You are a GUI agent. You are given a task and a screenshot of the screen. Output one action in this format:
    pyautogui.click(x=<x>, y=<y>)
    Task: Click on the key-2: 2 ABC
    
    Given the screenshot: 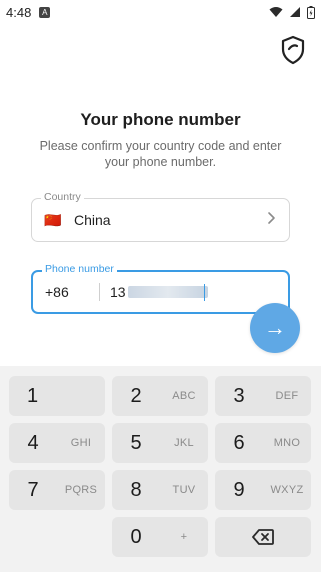 What is the action you would take?
    pyautogui.click(x=160, y=396)
    